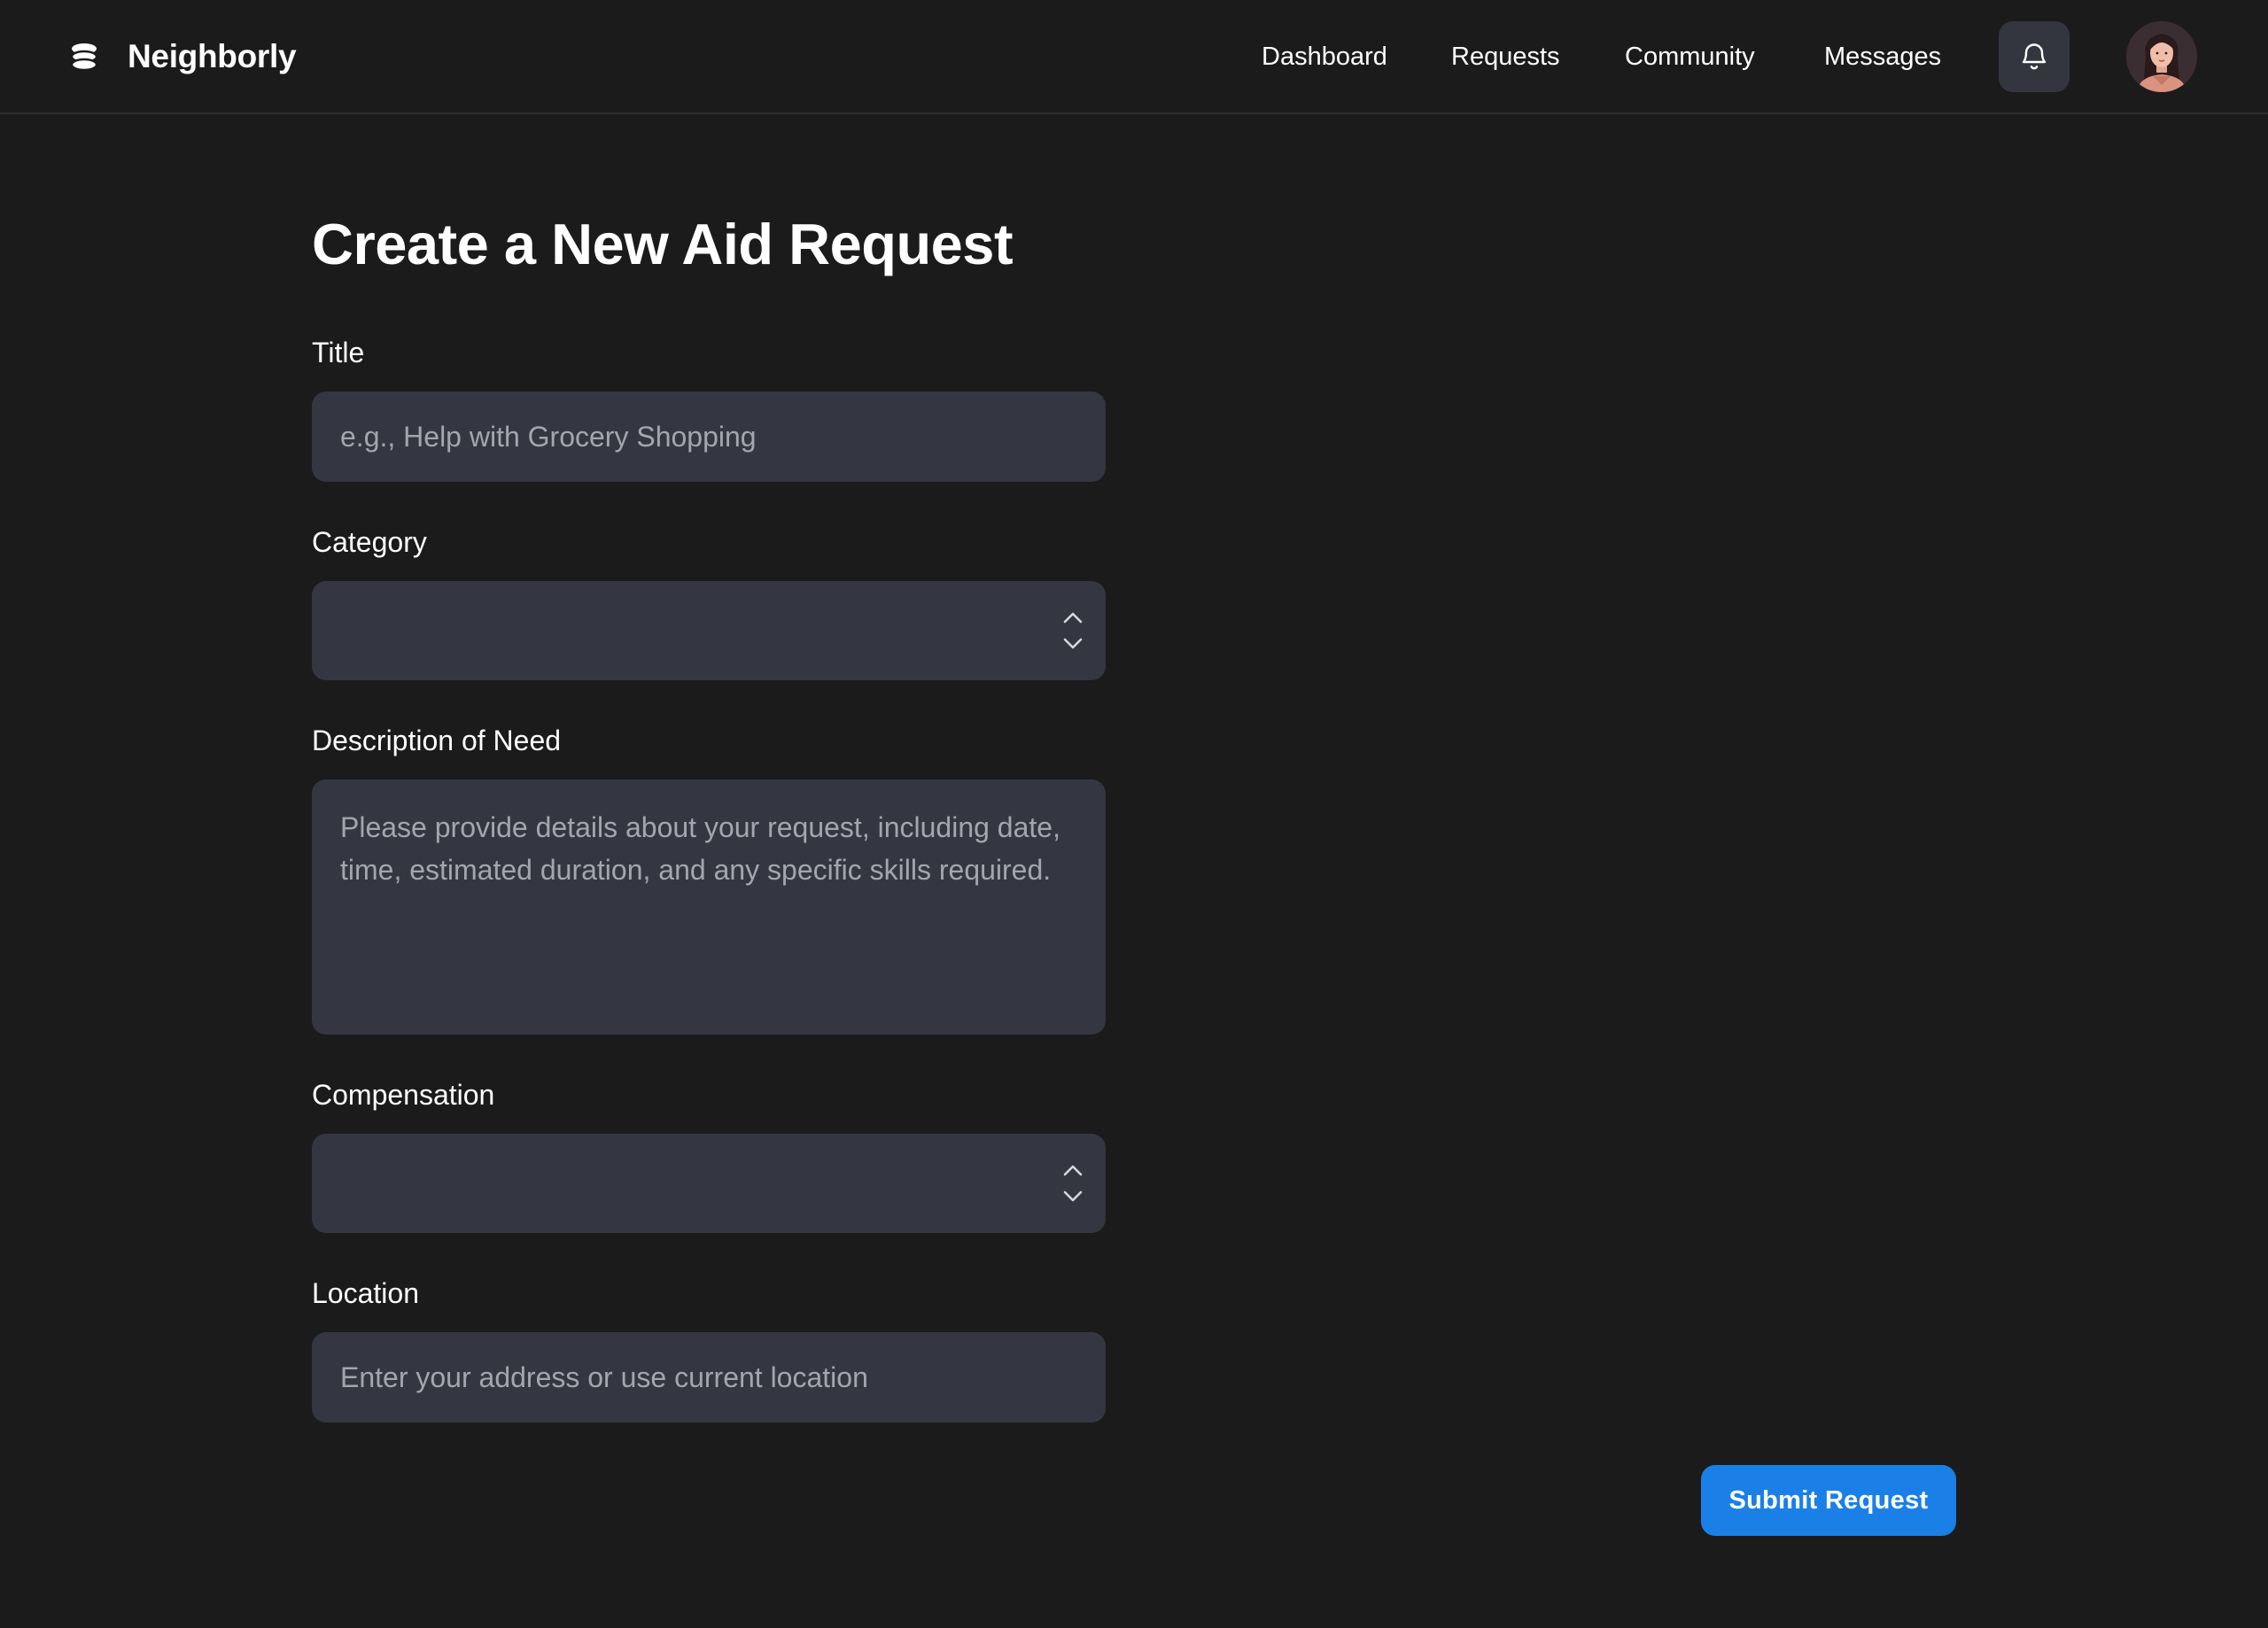  I want to click on nav-link-messages: Messages, so click(1883, 57).